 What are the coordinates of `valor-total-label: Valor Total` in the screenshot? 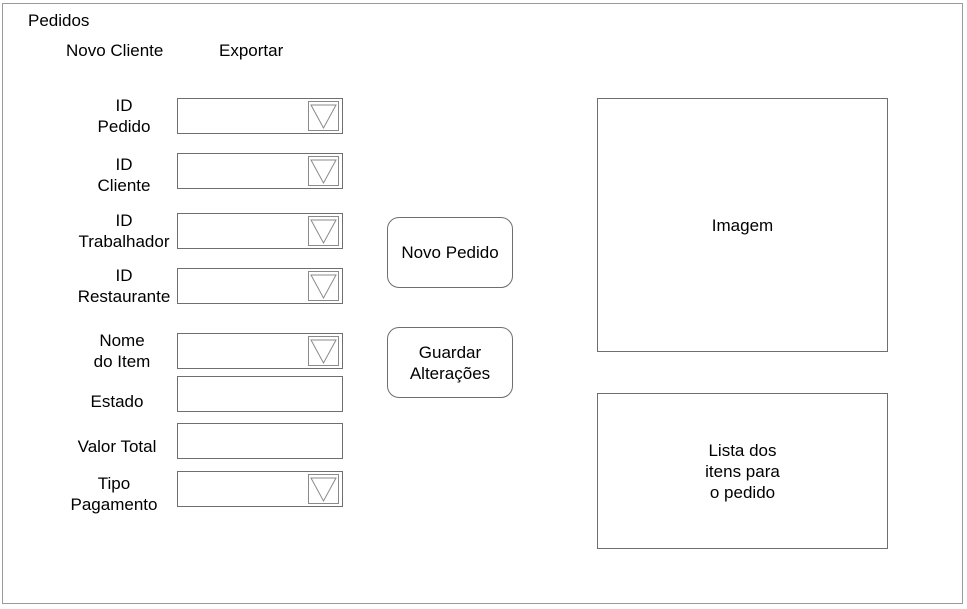 It's located at (117, 446).